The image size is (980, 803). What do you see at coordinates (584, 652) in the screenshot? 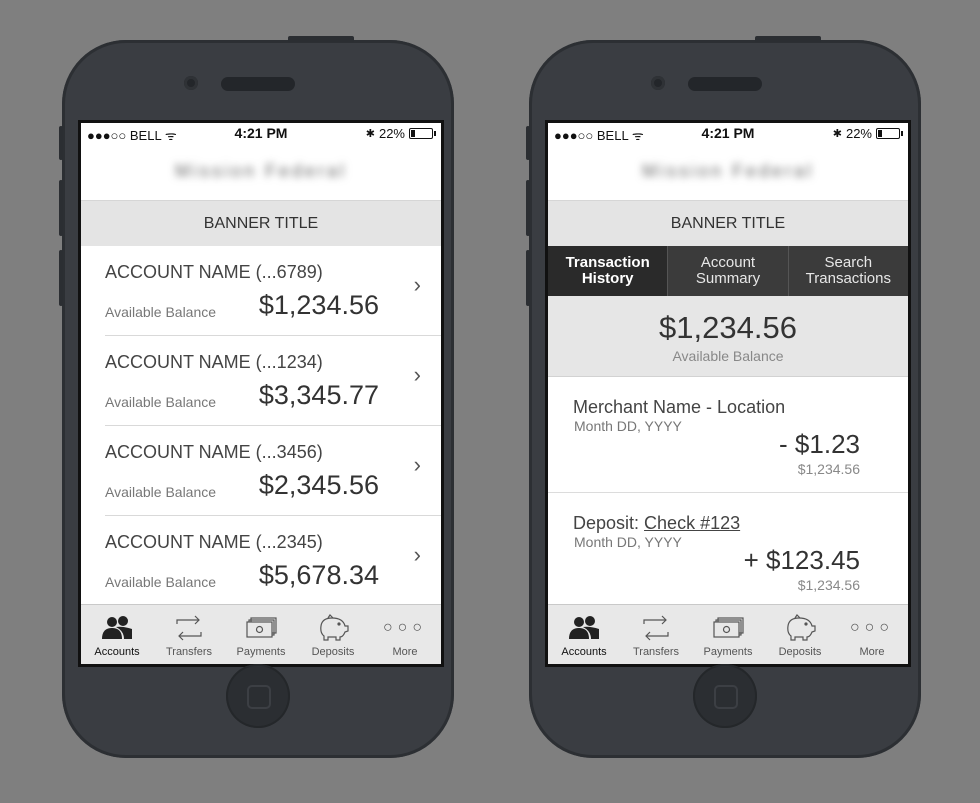
I see `tab-label: Accounts` at bounding box center [584, 652].